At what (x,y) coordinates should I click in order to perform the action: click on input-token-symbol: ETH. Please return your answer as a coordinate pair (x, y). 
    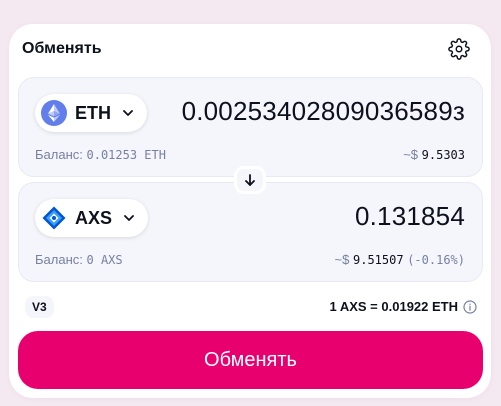
    Looking at the image, I should click on (93, 112).